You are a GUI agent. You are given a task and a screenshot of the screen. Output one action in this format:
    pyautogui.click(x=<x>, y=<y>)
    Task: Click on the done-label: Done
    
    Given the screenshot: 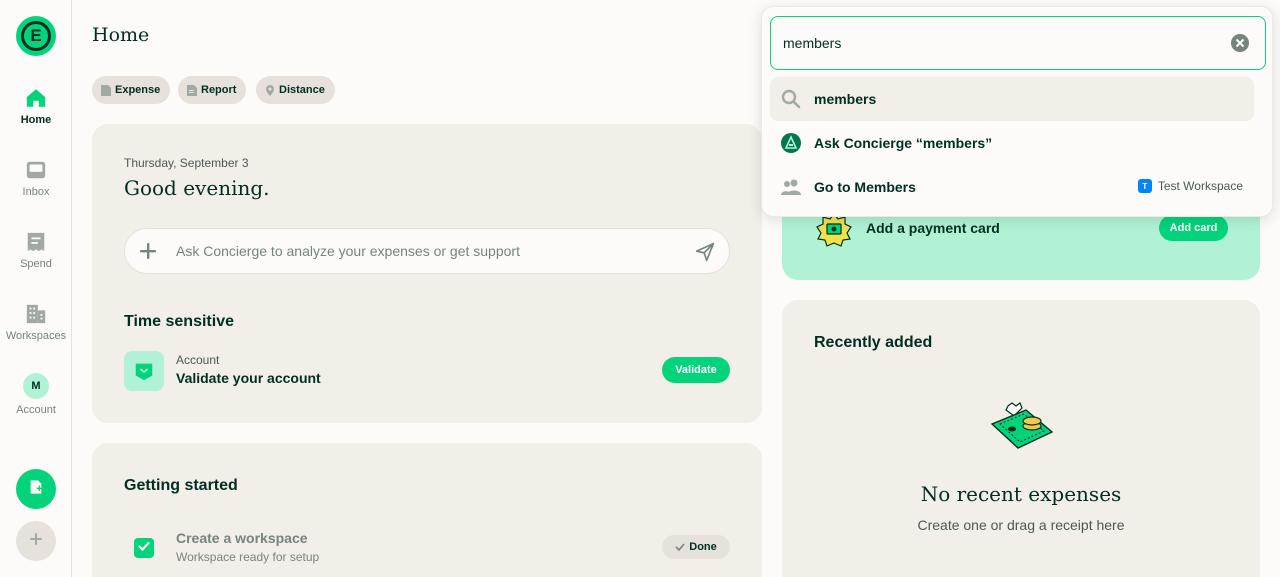 What is the action you would take?
    pyautogui.click(x=703, y=547)
    